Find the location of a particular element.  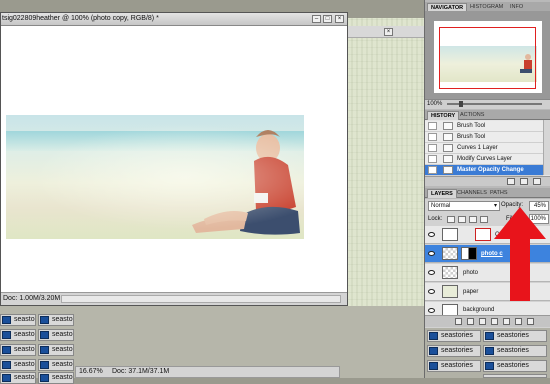

history-item: Modify Curves Layer is located at coordinates (484, 159).